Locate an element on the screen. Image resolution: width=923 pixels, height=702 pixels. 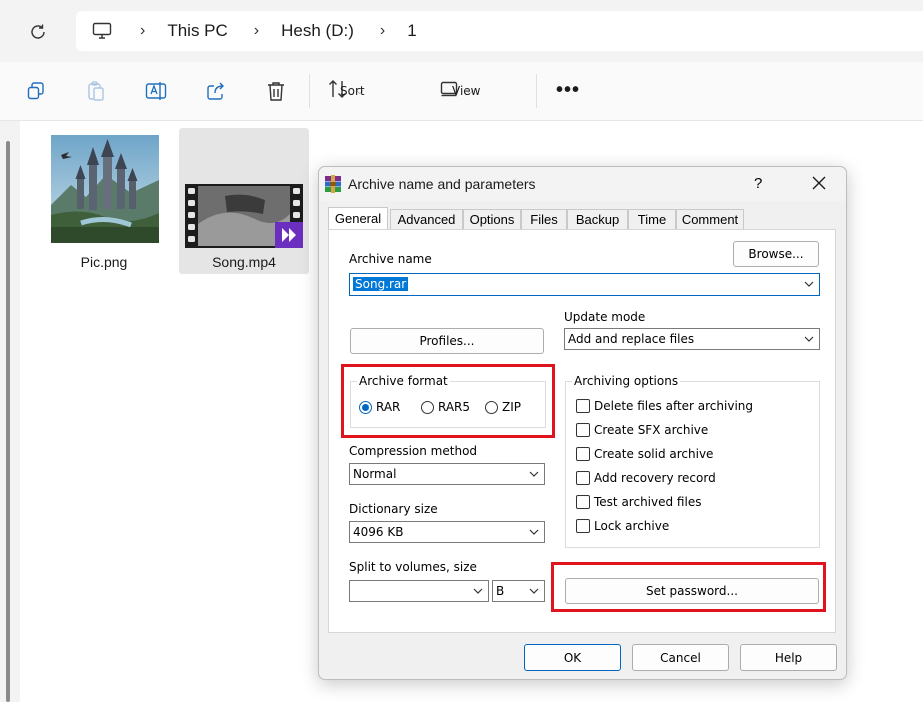
dictionary-size-label: Dictionary size is located at coordinates (393, 509).